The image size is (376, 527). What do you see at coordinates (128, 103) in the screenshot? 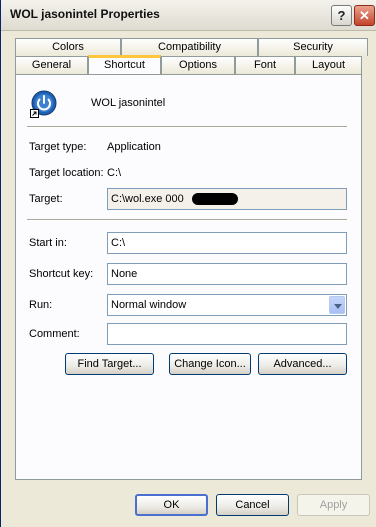
I see `shortcut-name: WOL jasonintel` at bounding box center [128, 103].